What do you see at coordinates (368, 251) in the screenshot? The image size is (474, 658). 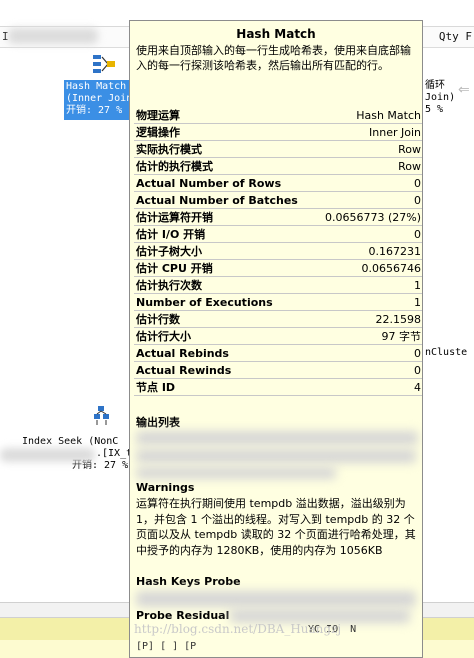 I see `property-value: 0.167231` at bounding box center [368, 251].